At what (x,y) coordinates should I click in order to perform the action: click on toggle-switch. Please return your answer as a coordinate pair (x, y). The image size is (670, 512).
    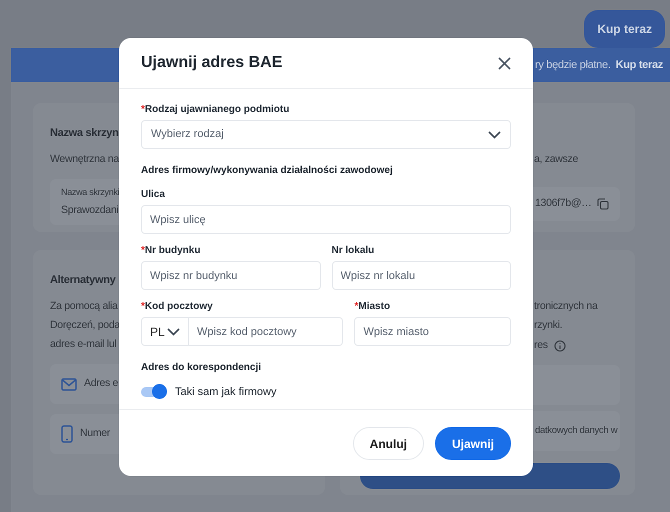
    Looking at the image, I should click on (154, 392).